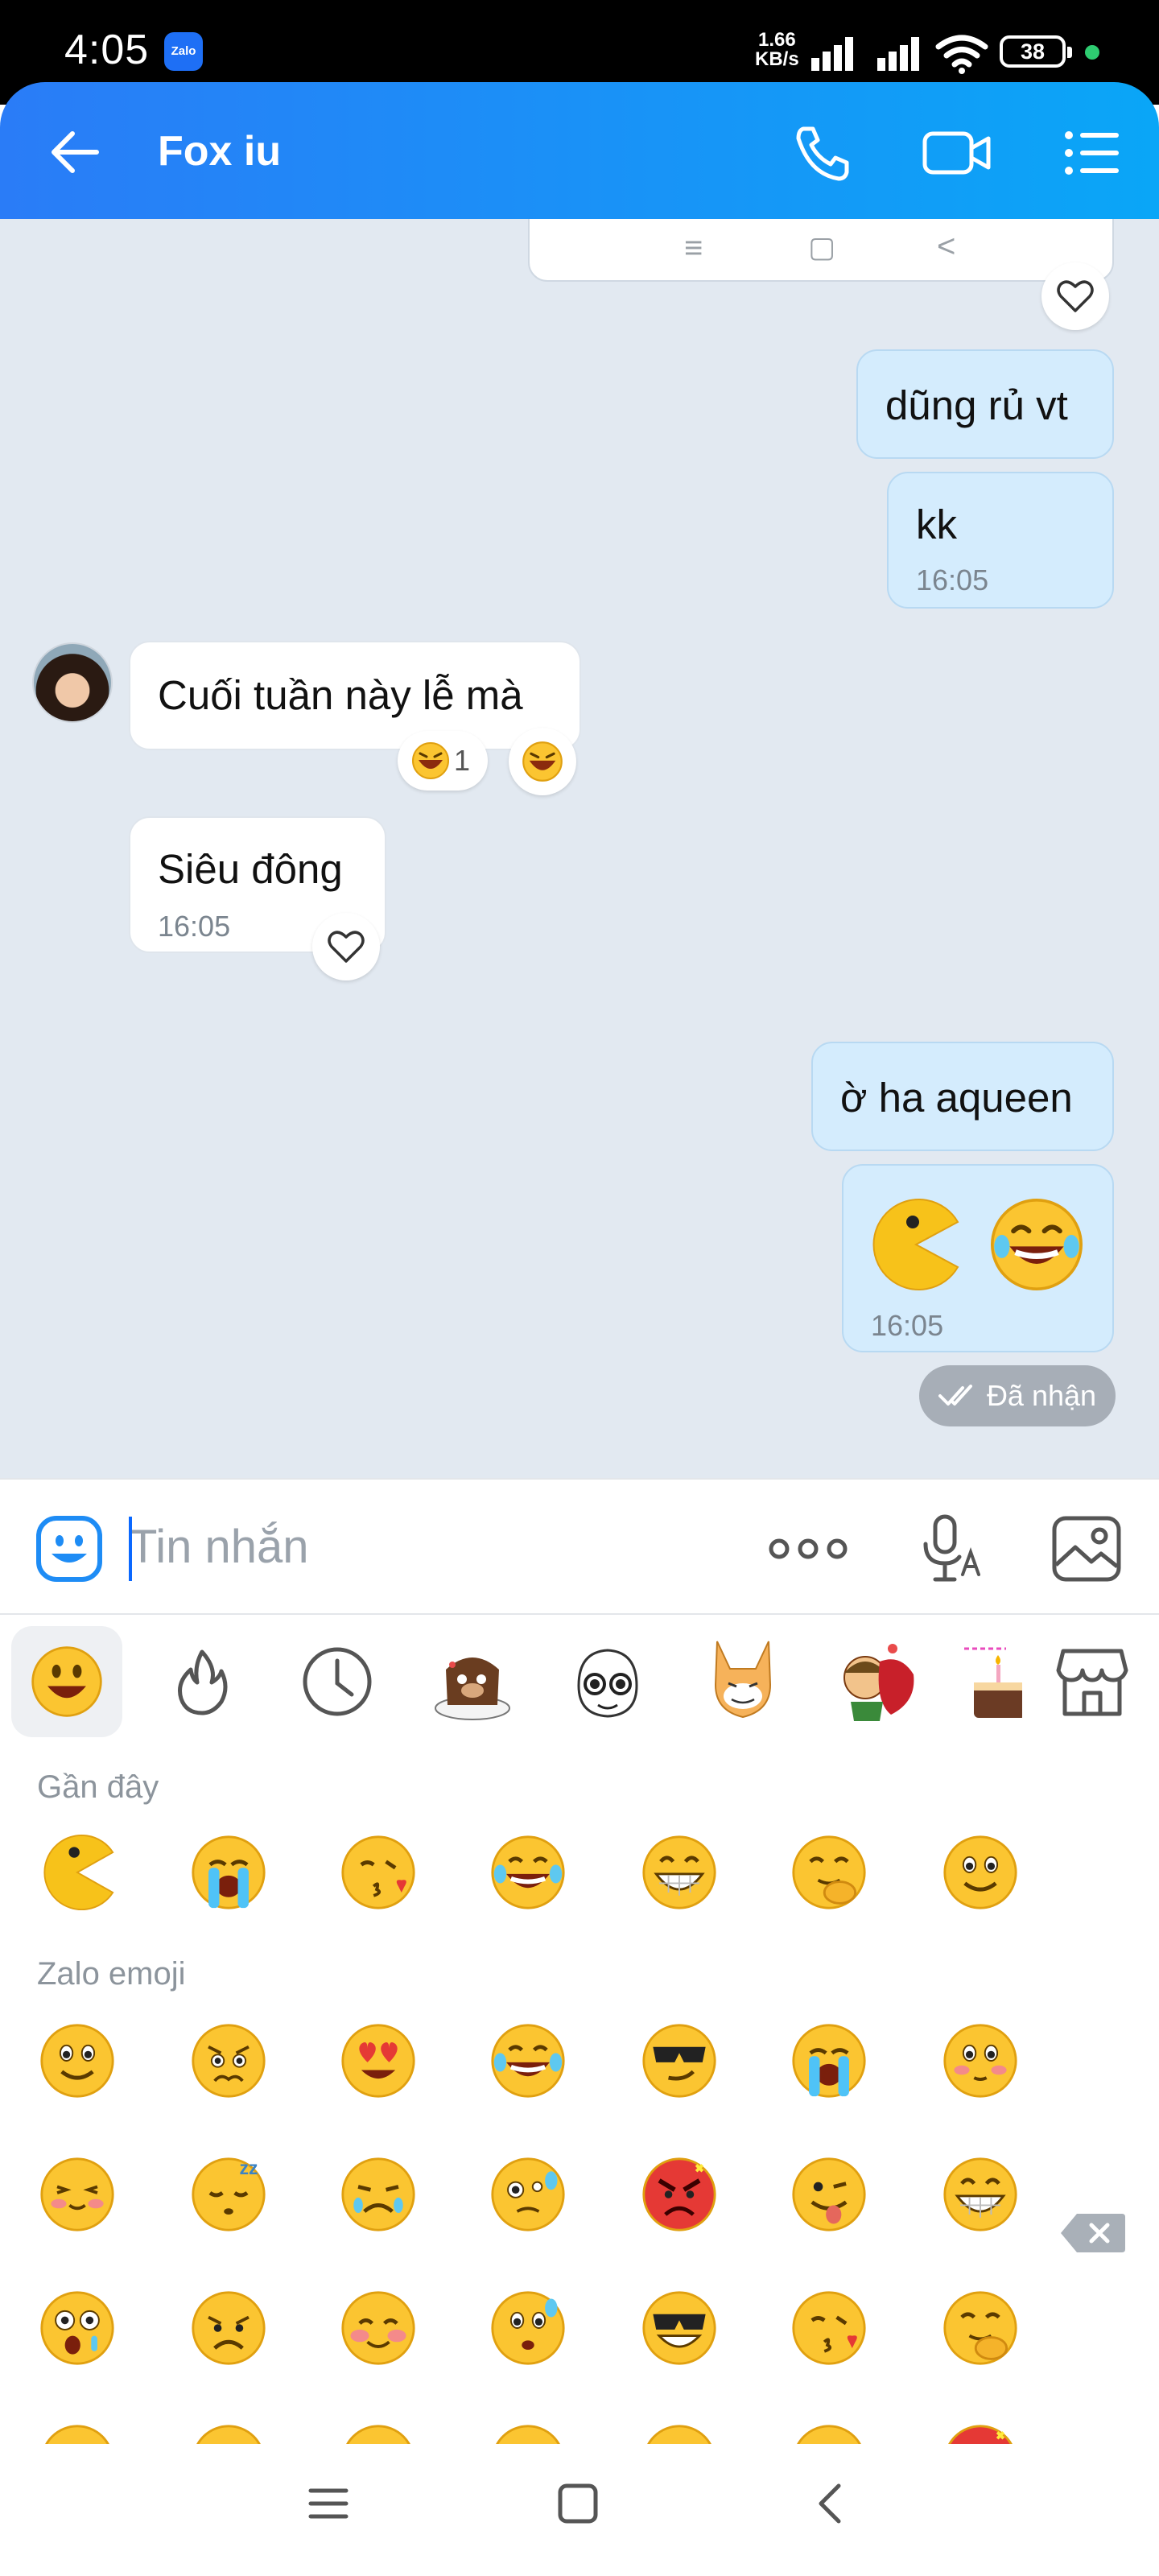  I want to click on message-text: ờ ha aqueen, so click(956, 1098).